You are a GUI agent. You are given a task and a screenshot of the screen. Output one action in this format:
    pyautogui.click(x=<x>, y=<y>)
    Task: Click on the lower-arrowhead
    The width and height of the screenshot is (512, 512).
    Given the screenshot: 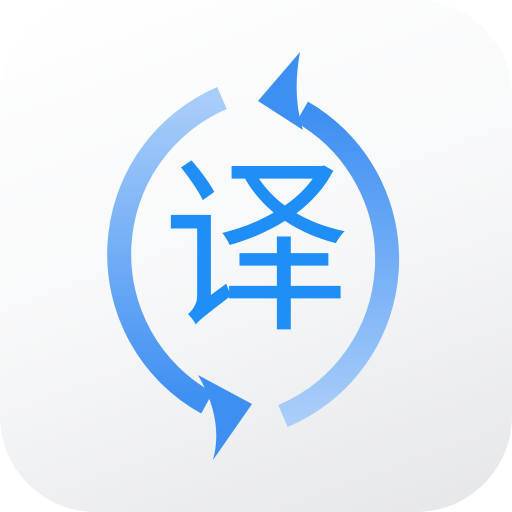 What is the action you would take?
    pyautogui.click(x=225, y=417)
    